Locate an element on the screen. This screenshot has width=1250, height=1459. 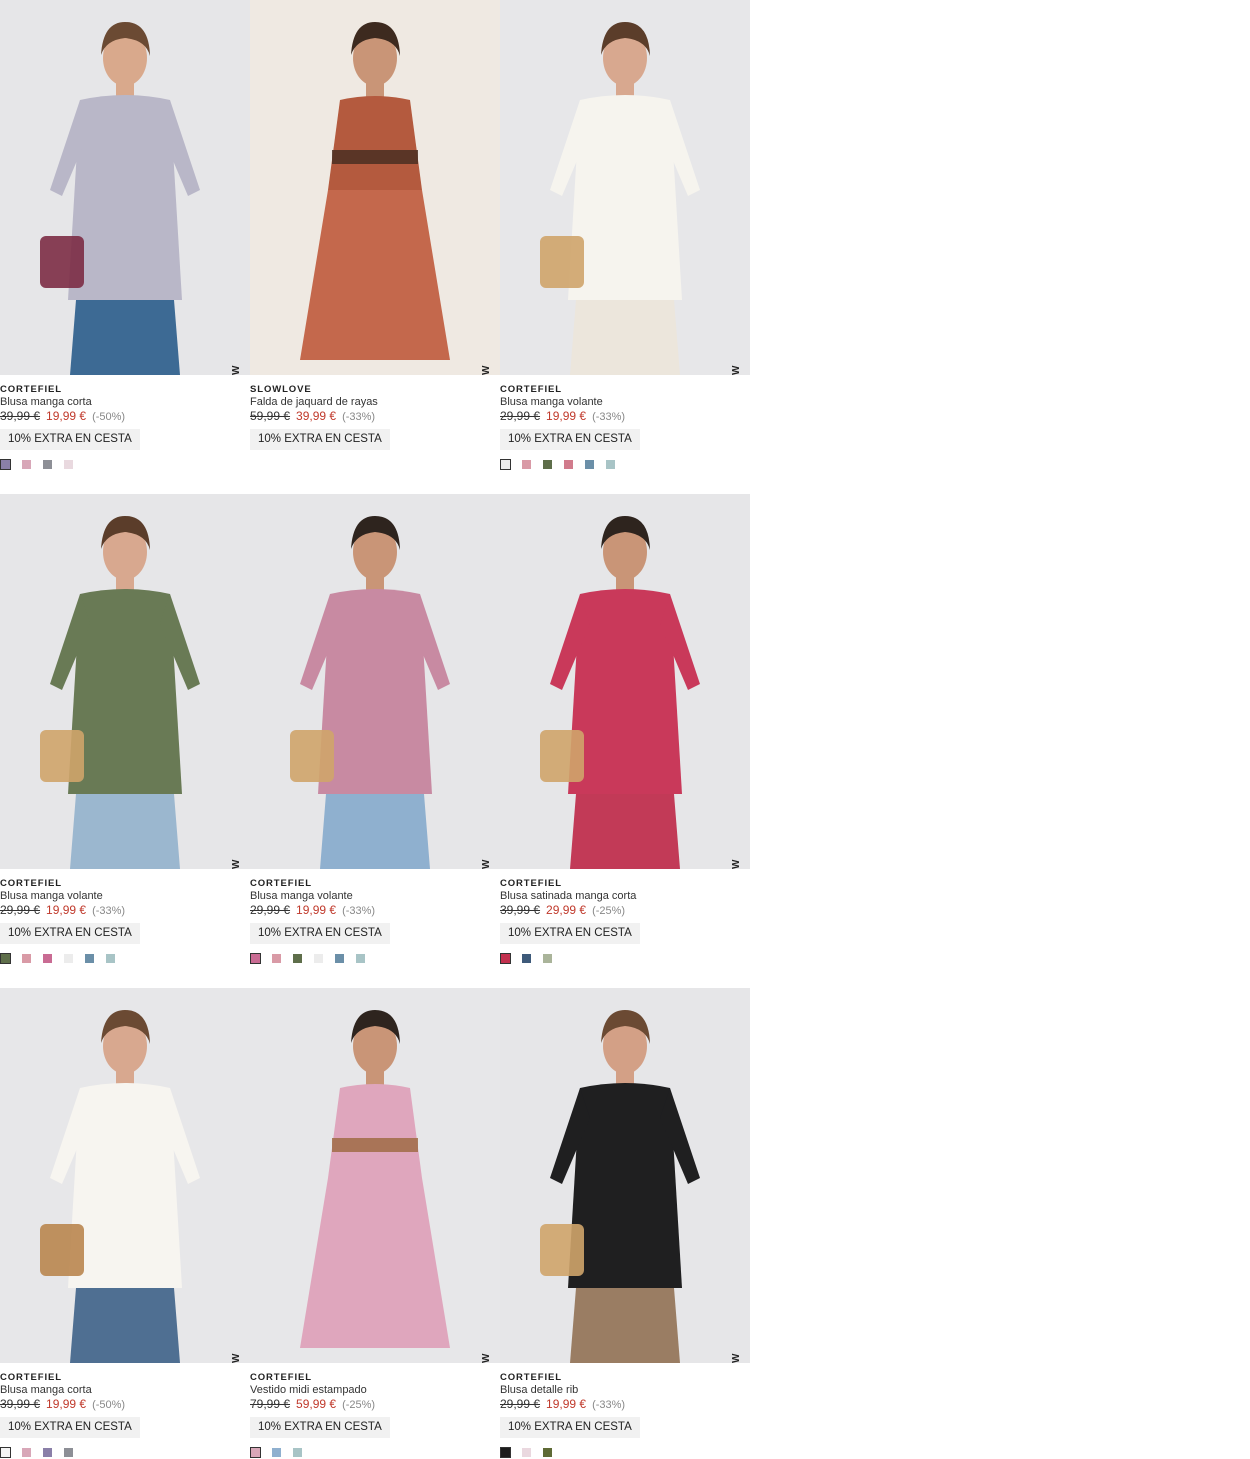
original-price: 39,99 € is located at coordinates (20, 416).